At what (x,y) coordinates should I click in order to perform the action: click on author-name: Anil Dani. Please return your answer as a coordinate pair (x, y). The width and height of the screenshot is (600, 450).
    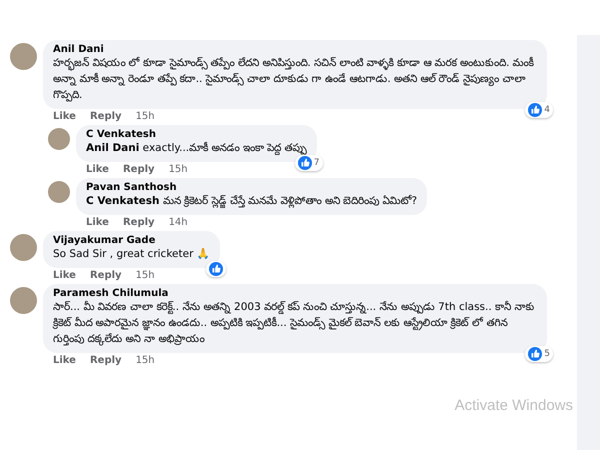
    Looking at the image, I should click on (295, 49).